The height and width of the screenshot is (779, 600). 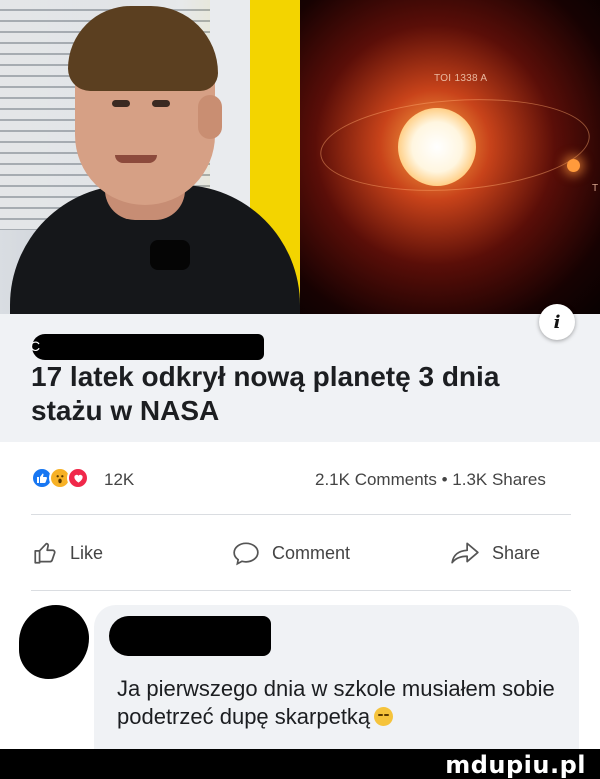 What do you see at coordinates (87, 552) in the screenshot?
I see `like-label: Like` at bounding box center [87, 552].